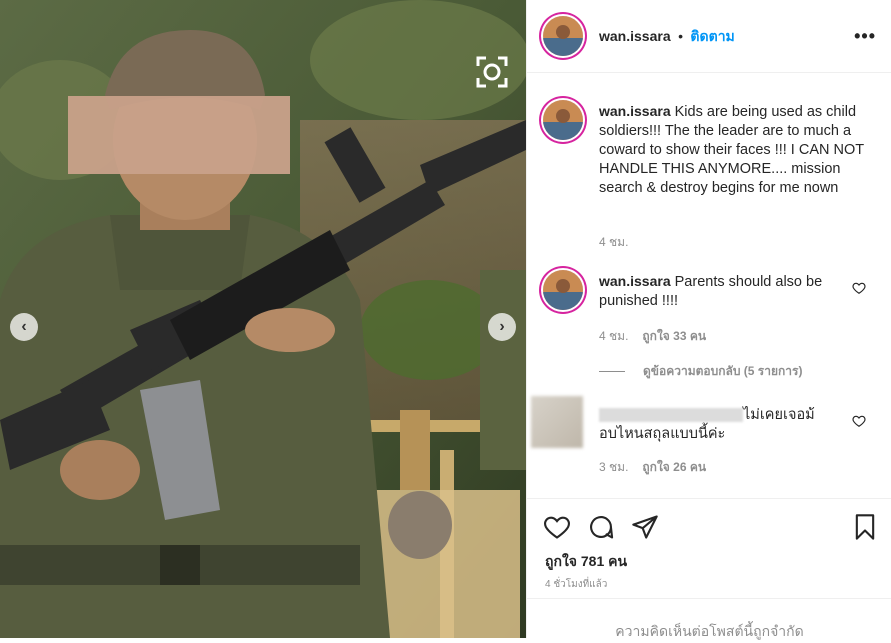 This screenshot has width=891, height=643. What do you see at coordinates (723, 371) in the screenshot?
I see `view-replies-label: ดูข้อความตอบกลับ (5 รายการ)` at bounding box center [723, 371].